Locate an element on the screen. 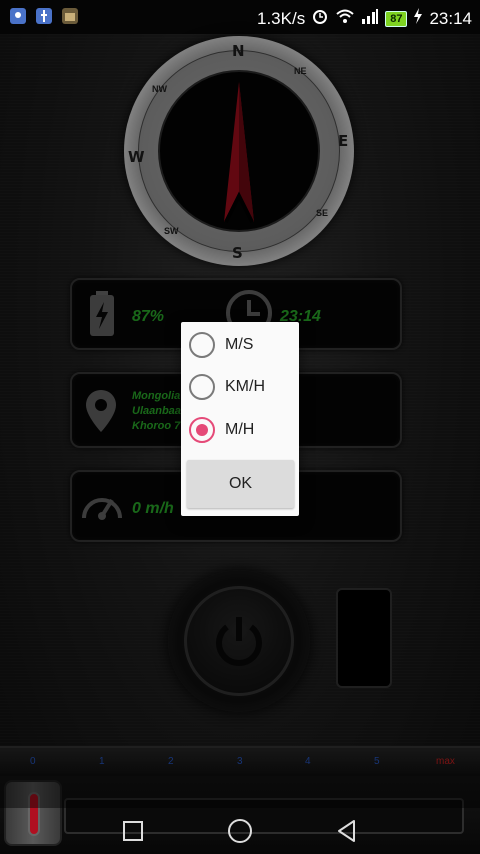 The image size is (480, 854). status-time: 23:14 is located at coordinates (450, 18).